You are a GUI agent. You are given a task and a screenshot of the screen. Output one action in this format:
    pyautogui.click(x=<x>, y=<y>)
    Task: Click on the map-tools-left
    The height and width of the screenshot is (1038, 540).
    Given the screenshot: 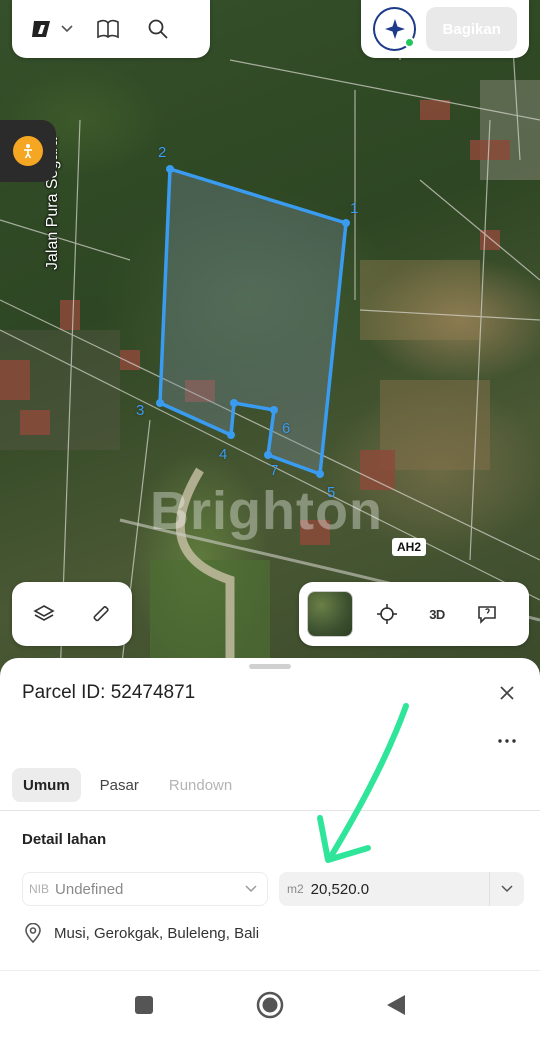 What is the action you would take?
    pyautogui.click(x=72, y=614)
    